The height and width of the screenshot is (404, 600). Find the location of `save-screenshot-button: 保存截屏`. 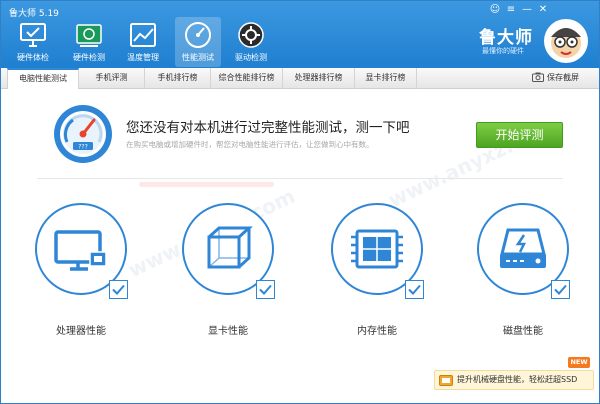

save-screenshot-button: 保存截屏 is located at coordinates (555, 78).